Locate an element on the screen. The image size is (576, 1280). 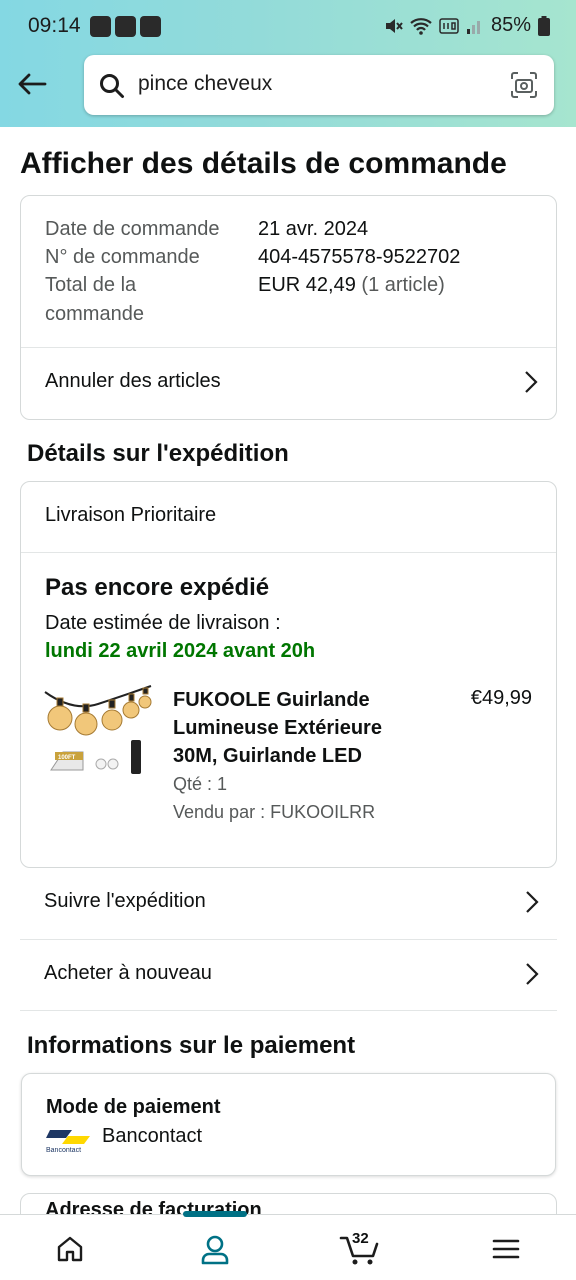
cart-count-badge: 32 is located at coordinates (360, 1238).